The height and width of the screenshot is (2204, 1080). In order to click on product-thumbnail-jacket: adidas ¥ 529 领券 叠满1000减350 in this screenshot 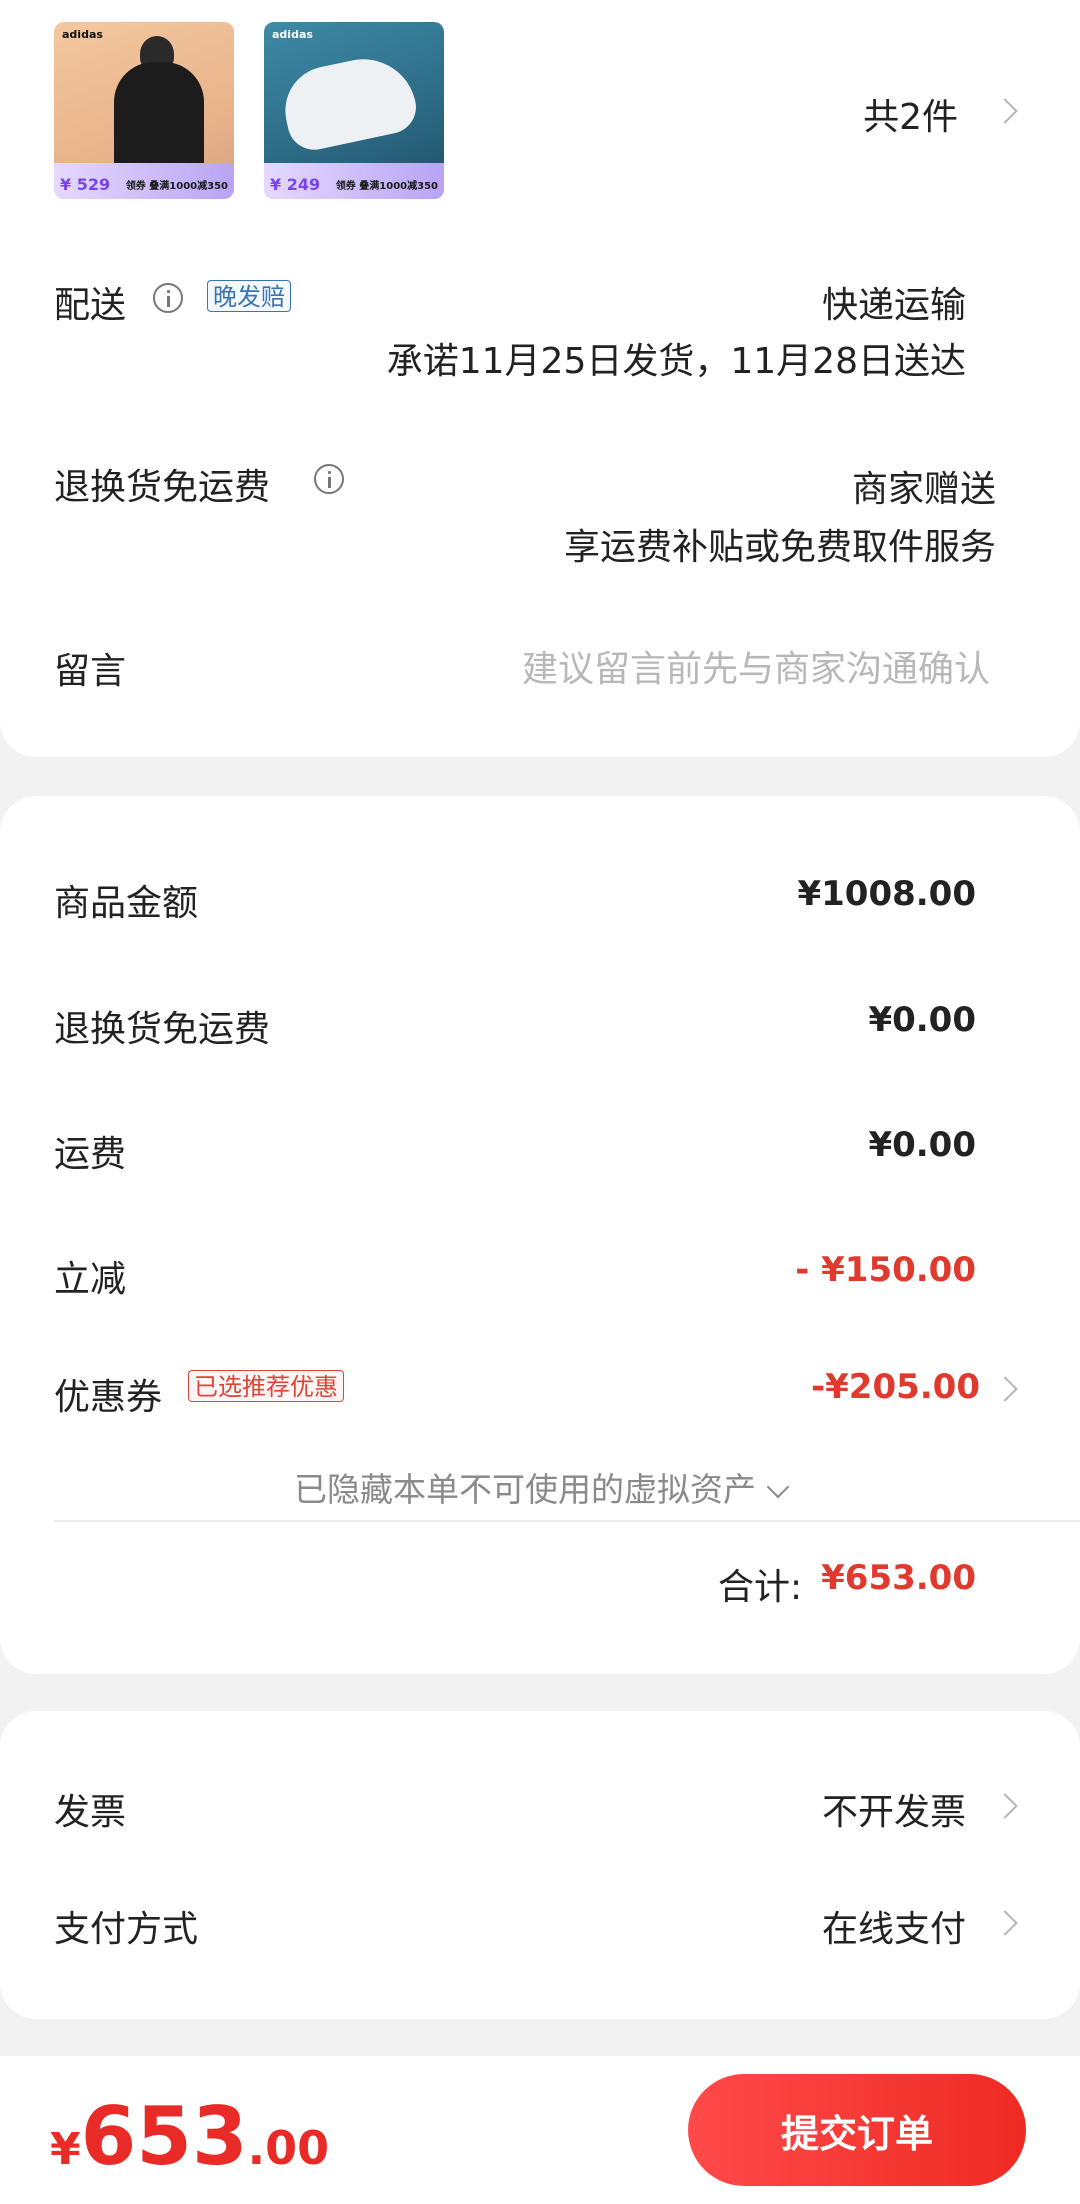, I will do `click(144, 110)`.